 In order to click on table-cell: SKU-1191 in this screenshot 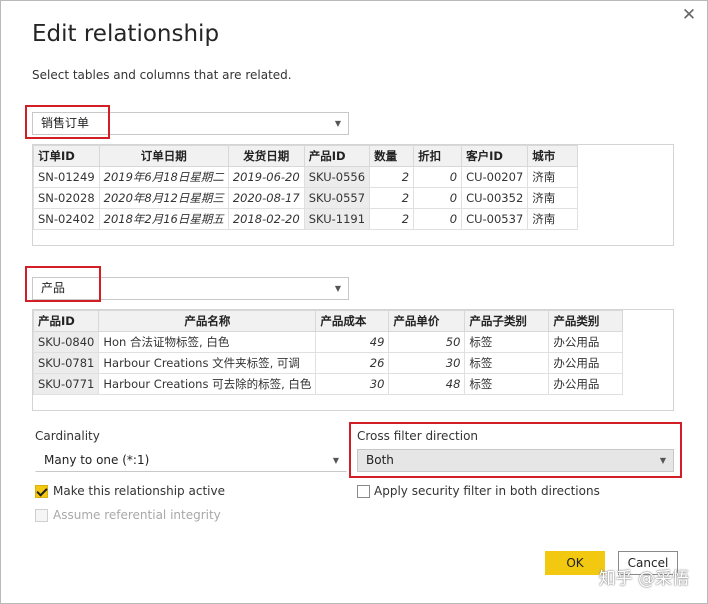, I will do `click(337, 219)`.